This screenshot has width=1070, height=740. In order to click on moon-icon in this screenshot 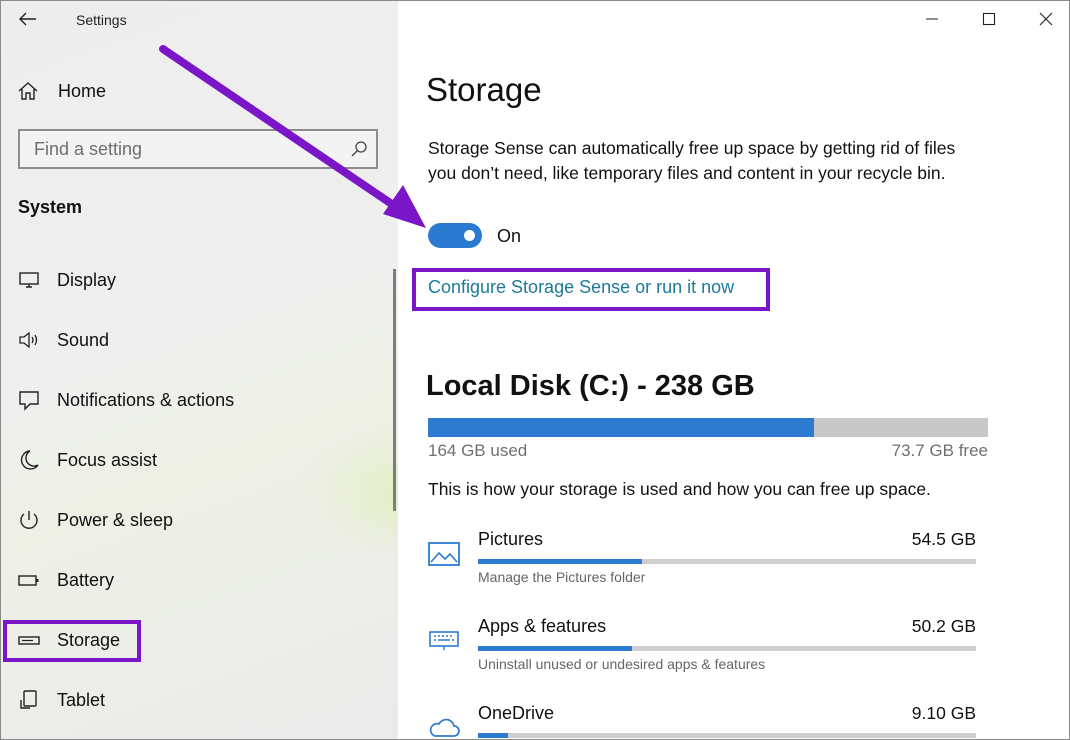, I will do `click(29, 460)`.